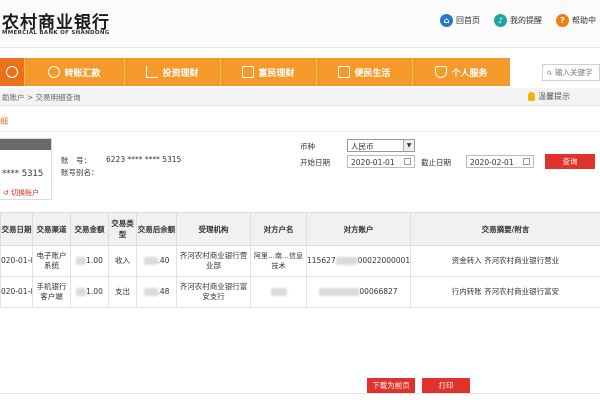 This screenshot has width=600, height=400. Describe the element at coordinates (26, 169) in the screenshot. I see `account-card: **** 5315 ↺ 切换账户` at that location.